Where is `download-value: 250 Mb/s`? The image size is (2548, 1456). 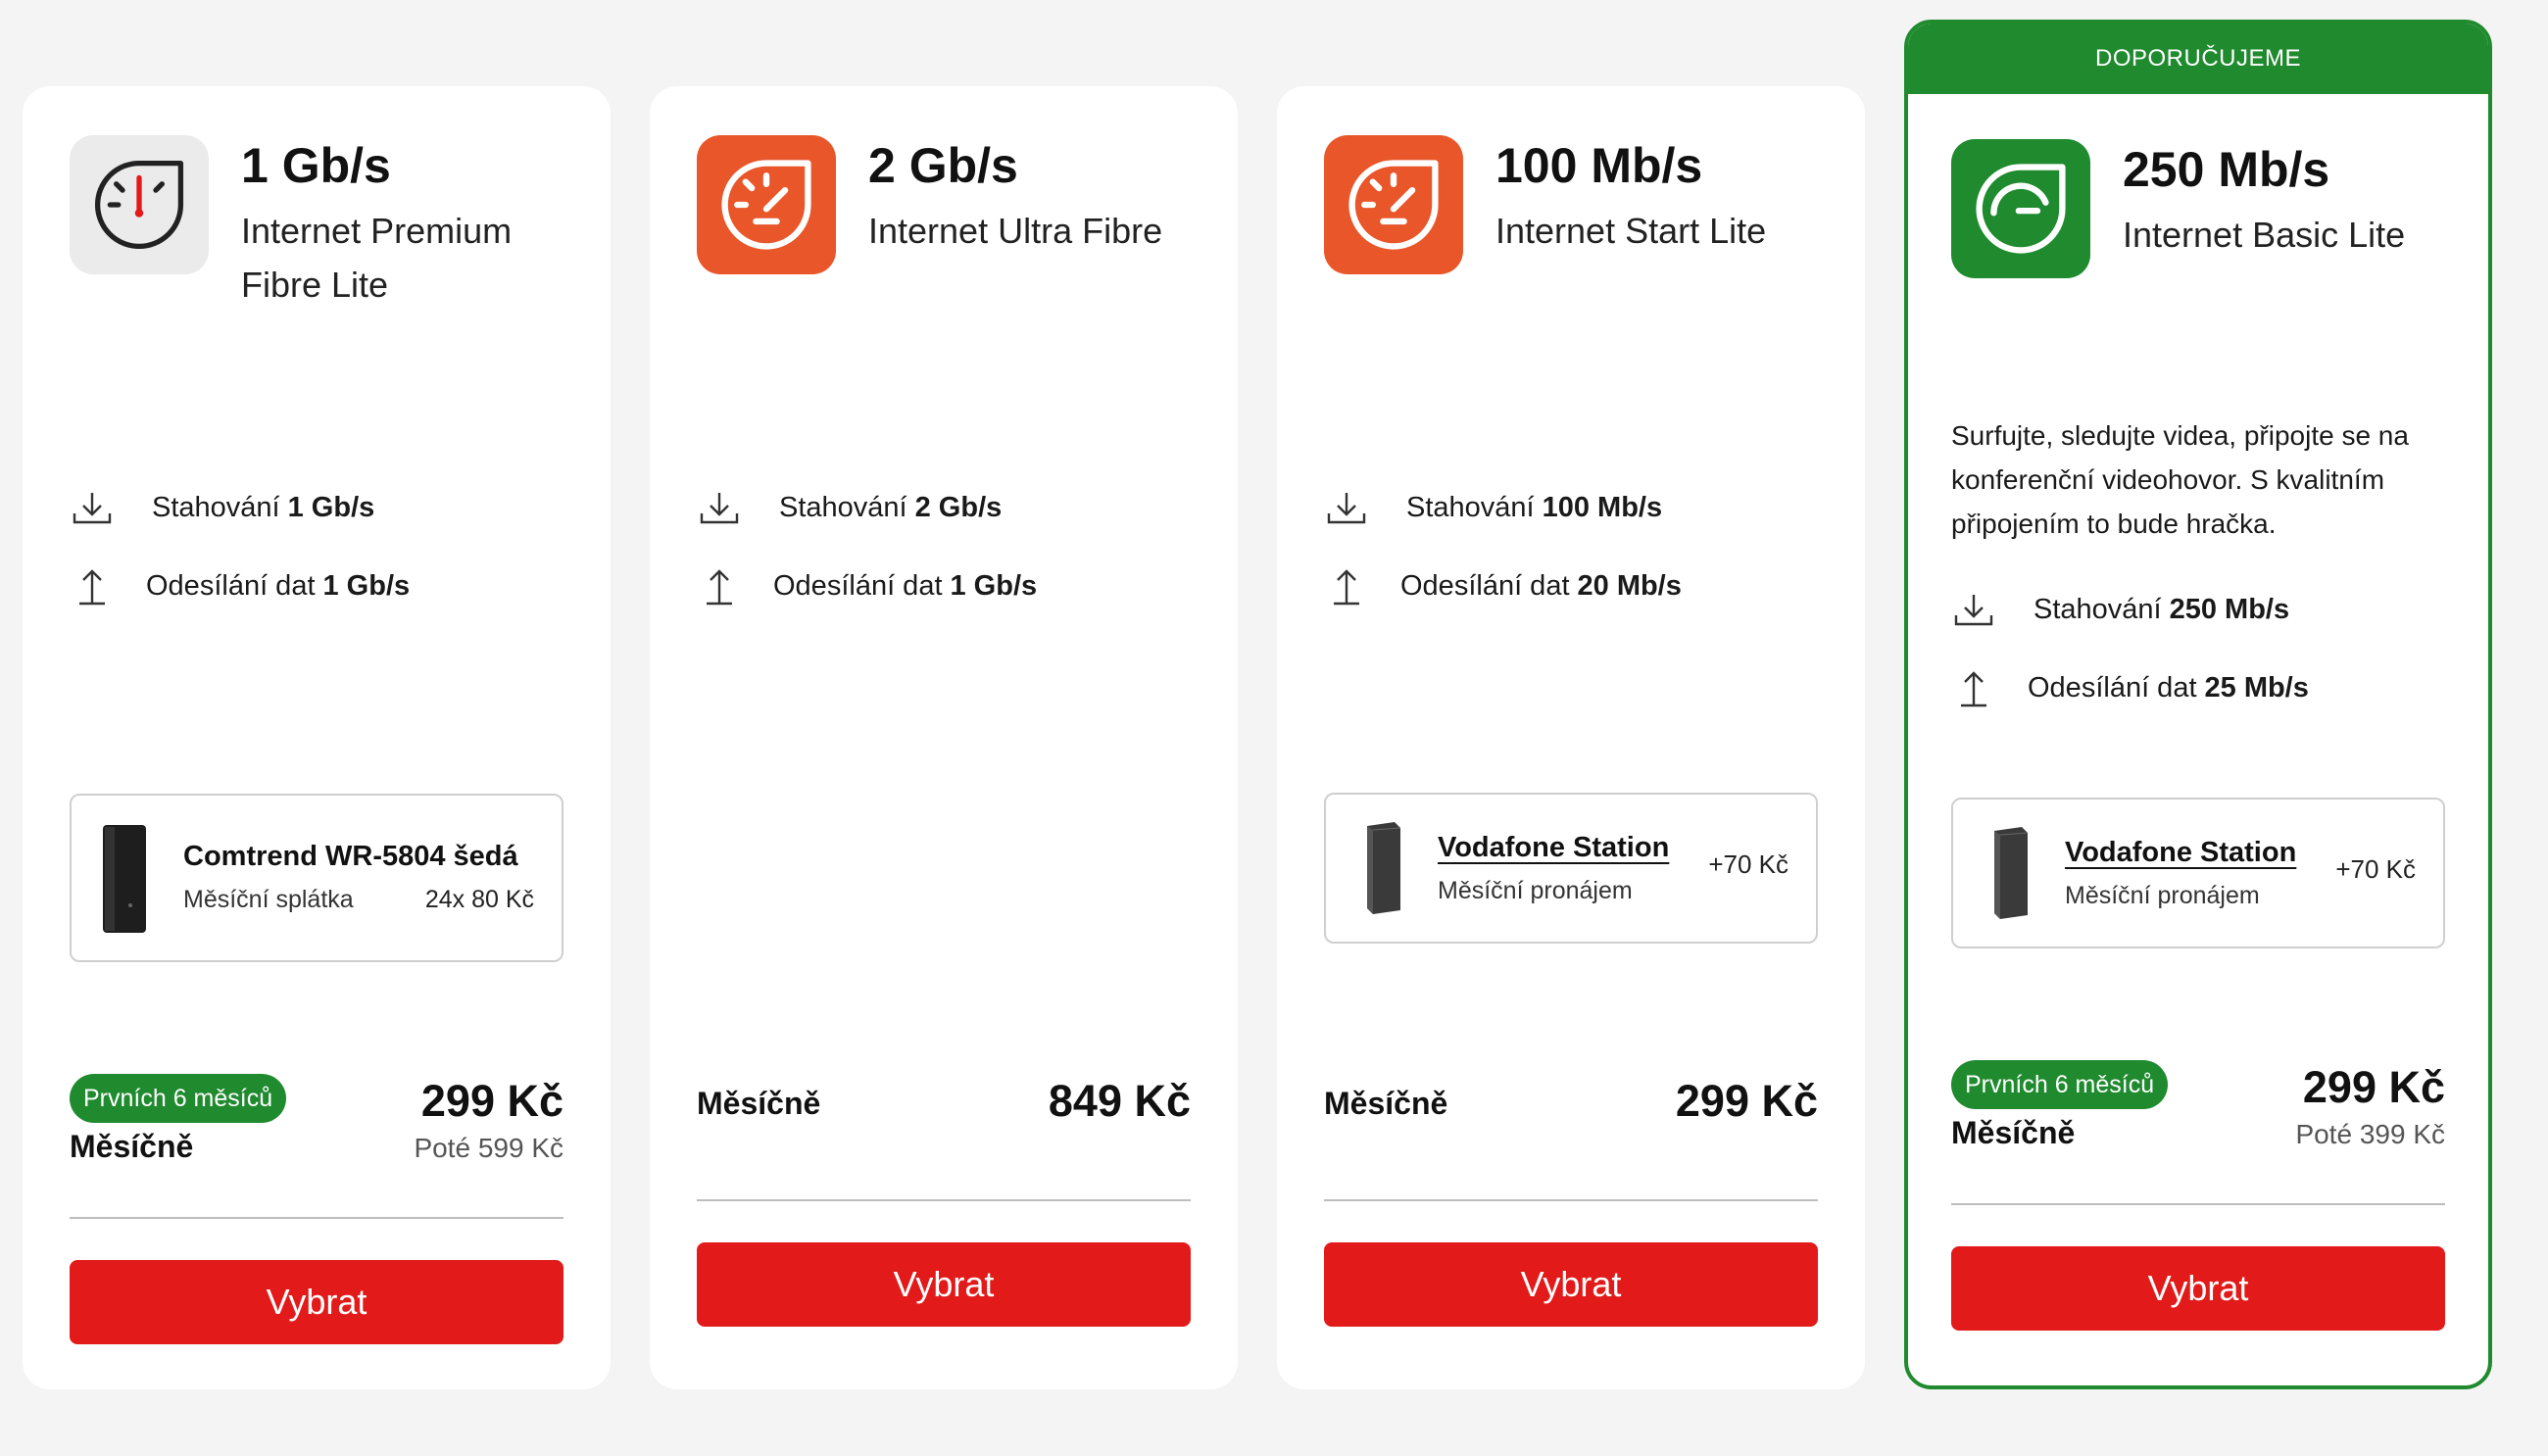
download-value: 250 Mb/s is located at coordinates (2229, 609).